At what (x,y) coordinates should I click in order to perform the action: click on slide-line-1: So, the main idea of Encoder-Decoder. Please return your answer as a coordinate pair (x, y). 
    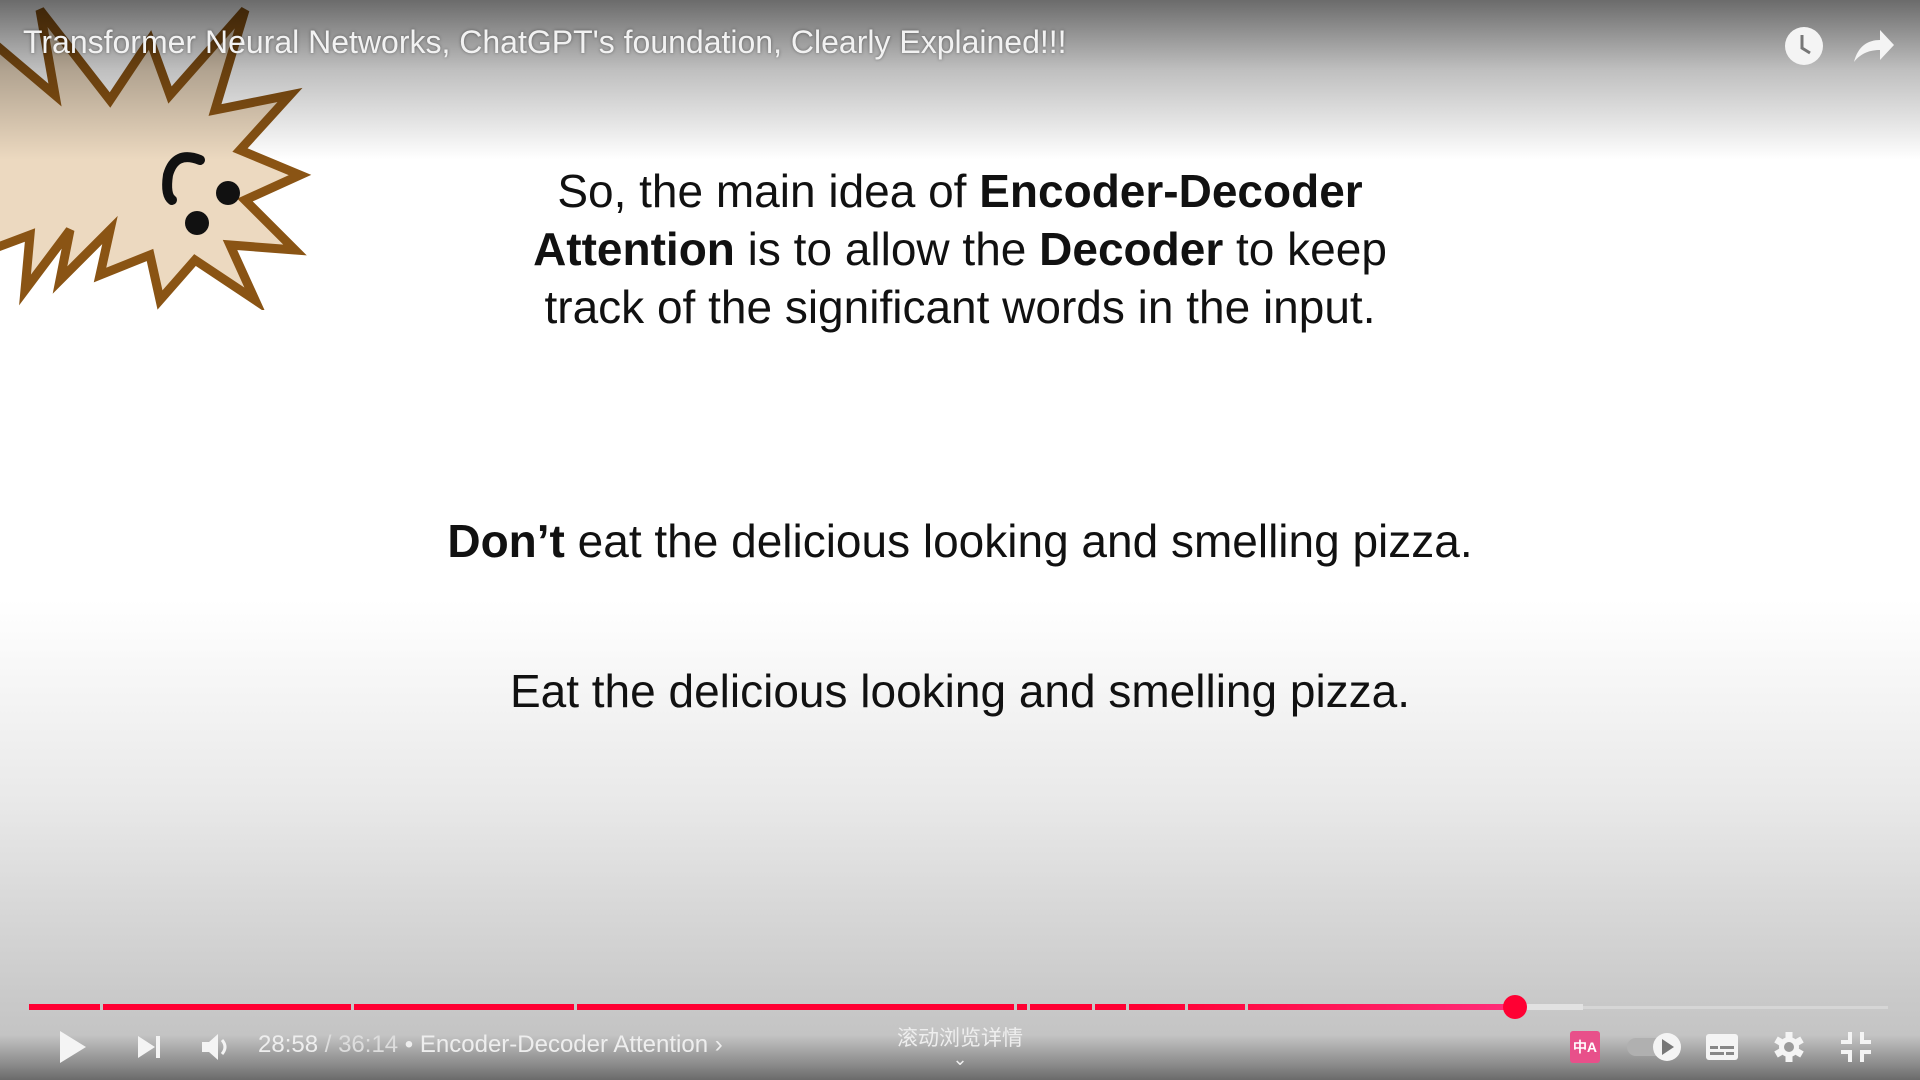
    Looking at the image, I should click on (960, 191).